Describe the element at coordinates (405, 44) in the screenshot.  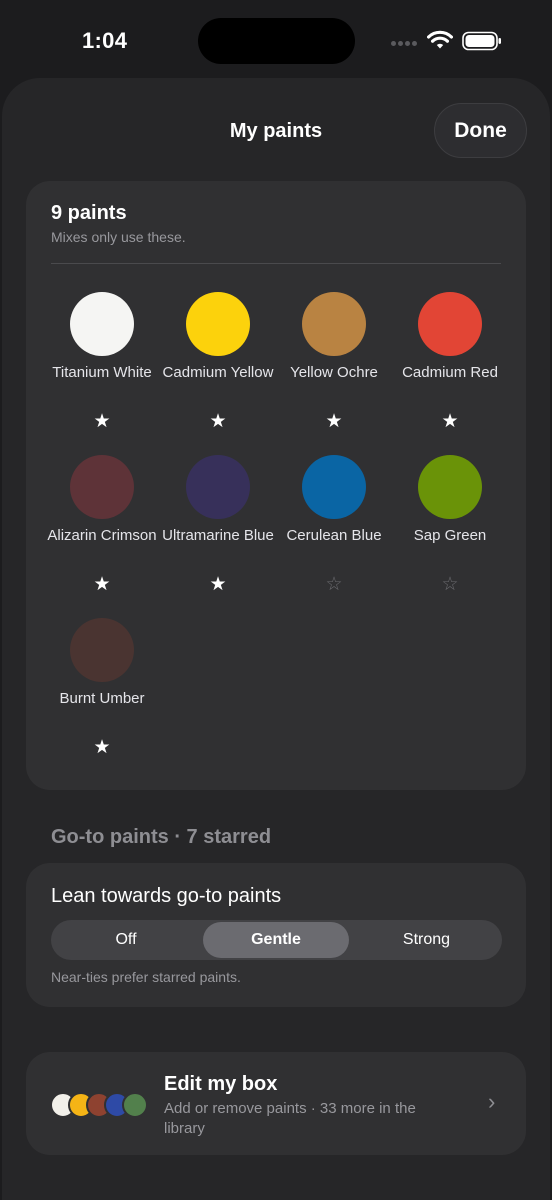
I see `cellular-signal-icon` at that location.